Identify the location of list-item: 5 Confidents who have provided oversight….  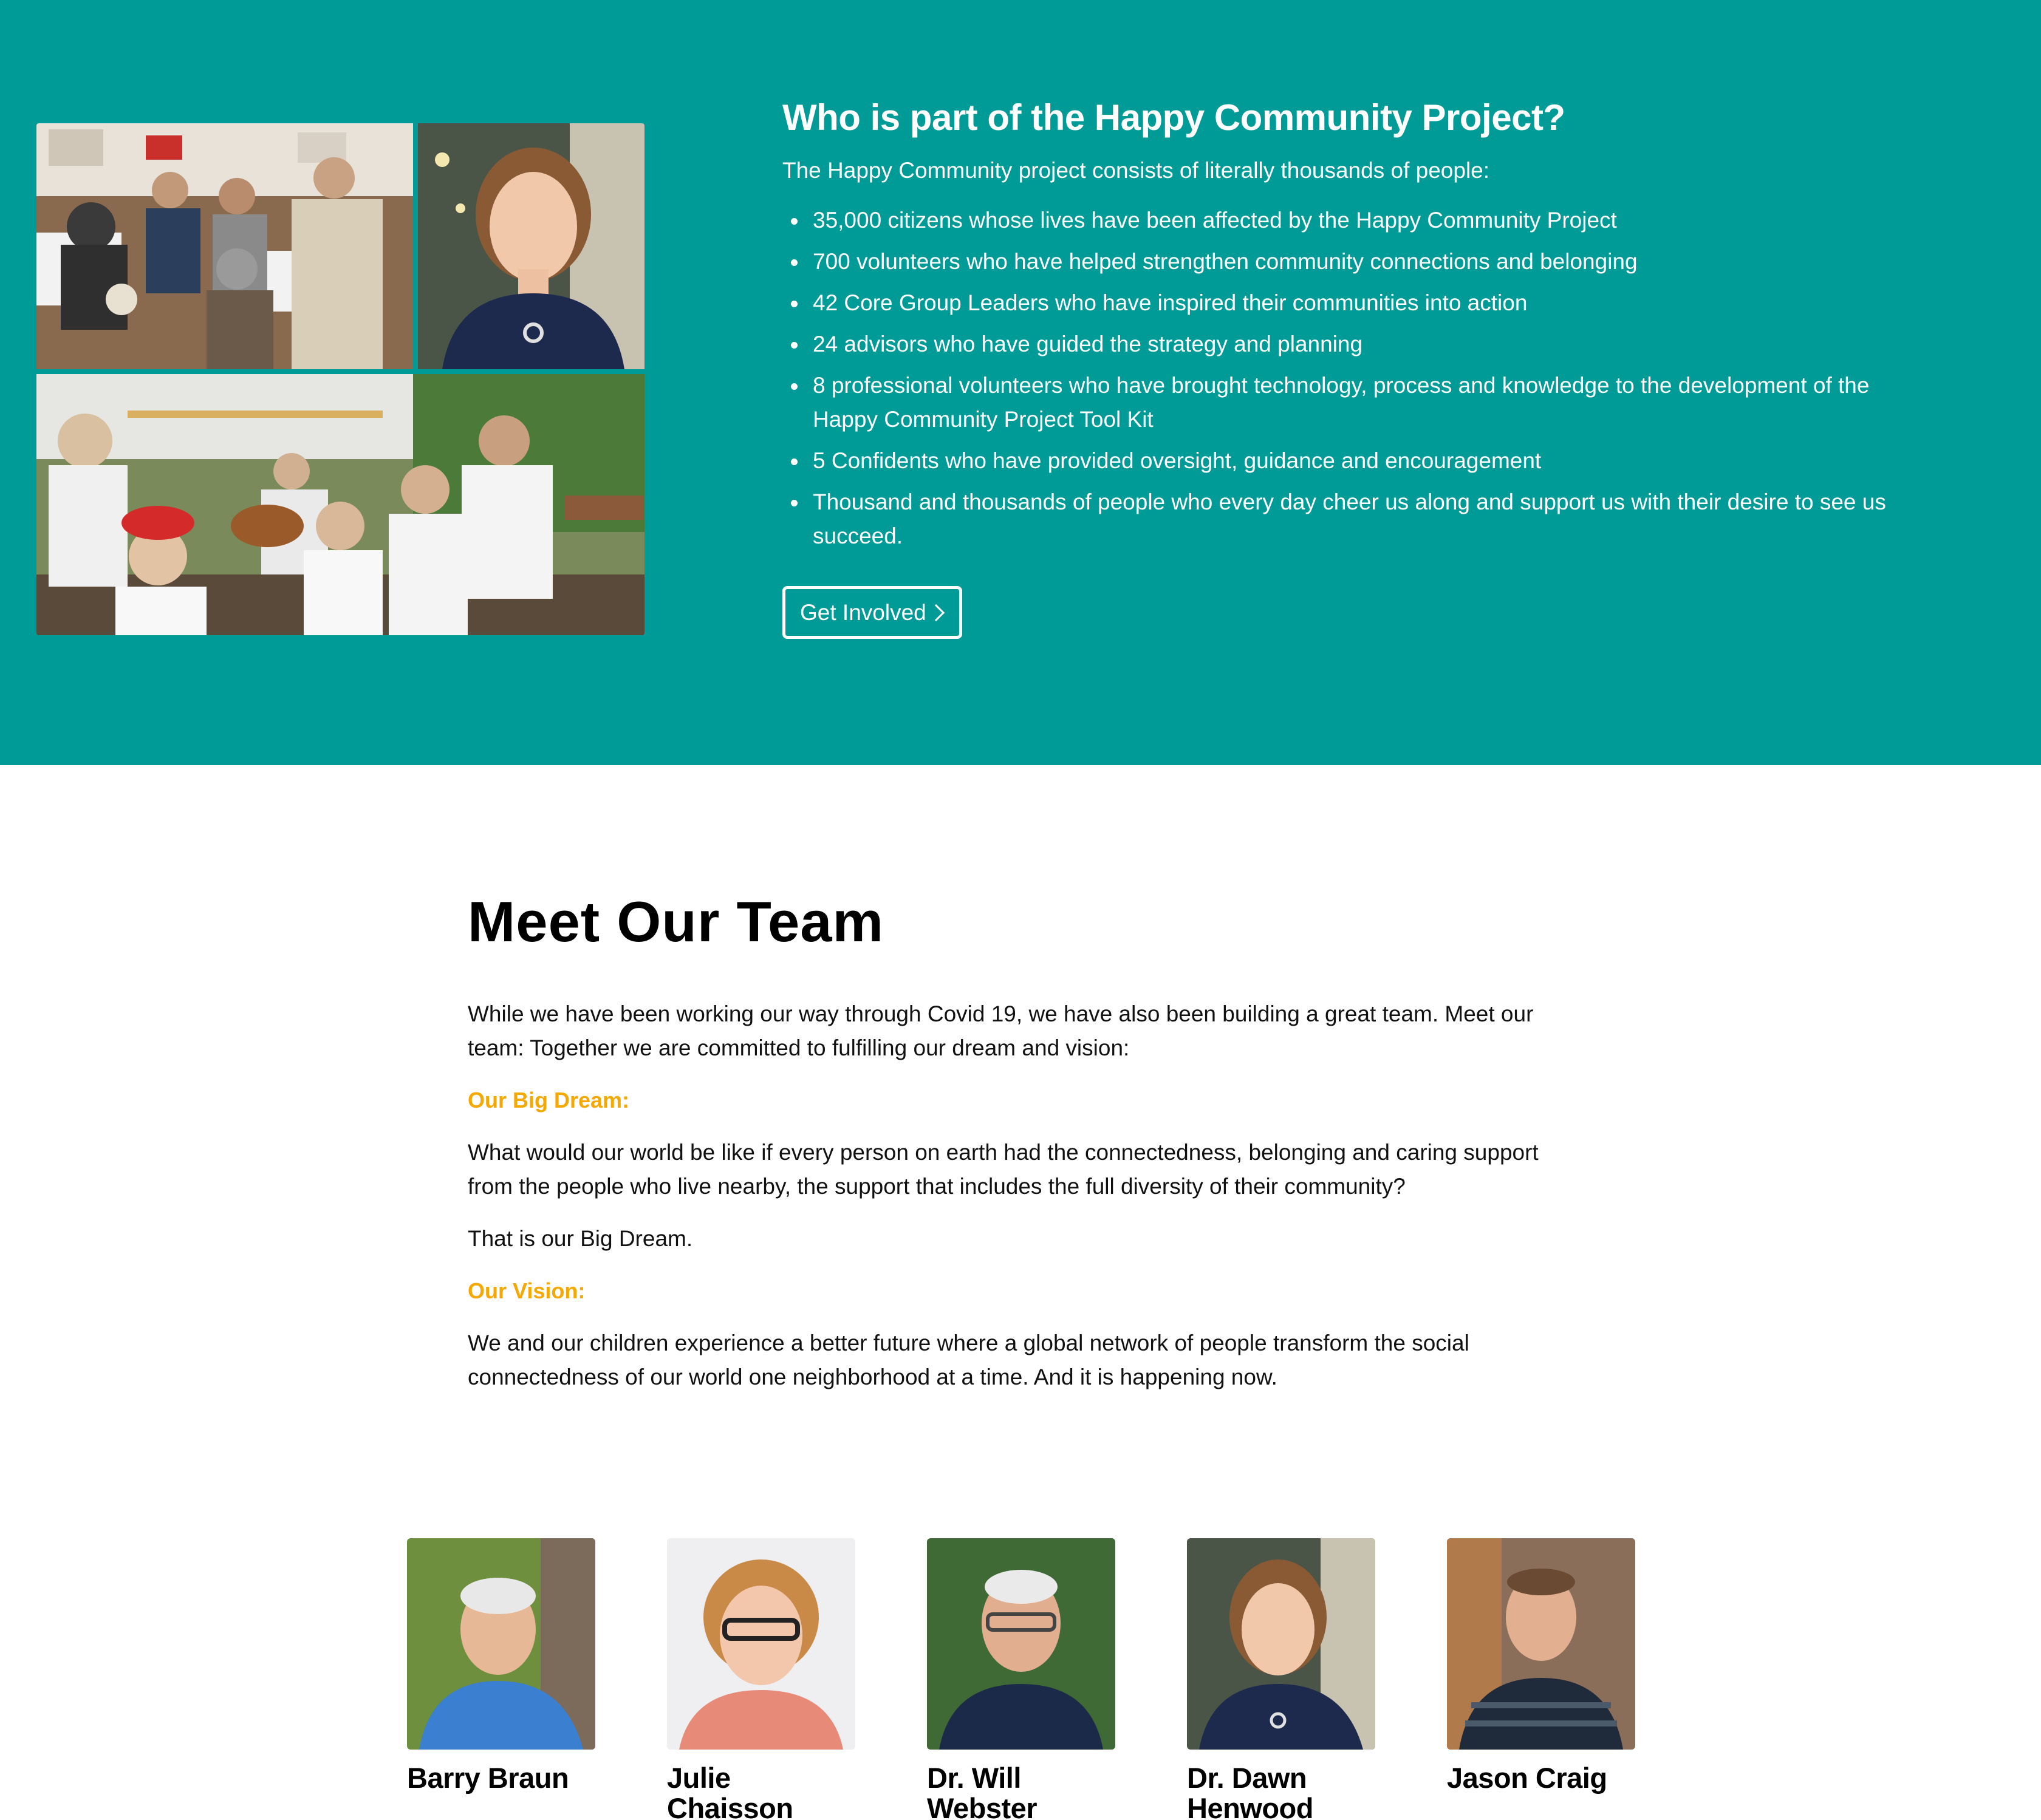
(1359, 461).